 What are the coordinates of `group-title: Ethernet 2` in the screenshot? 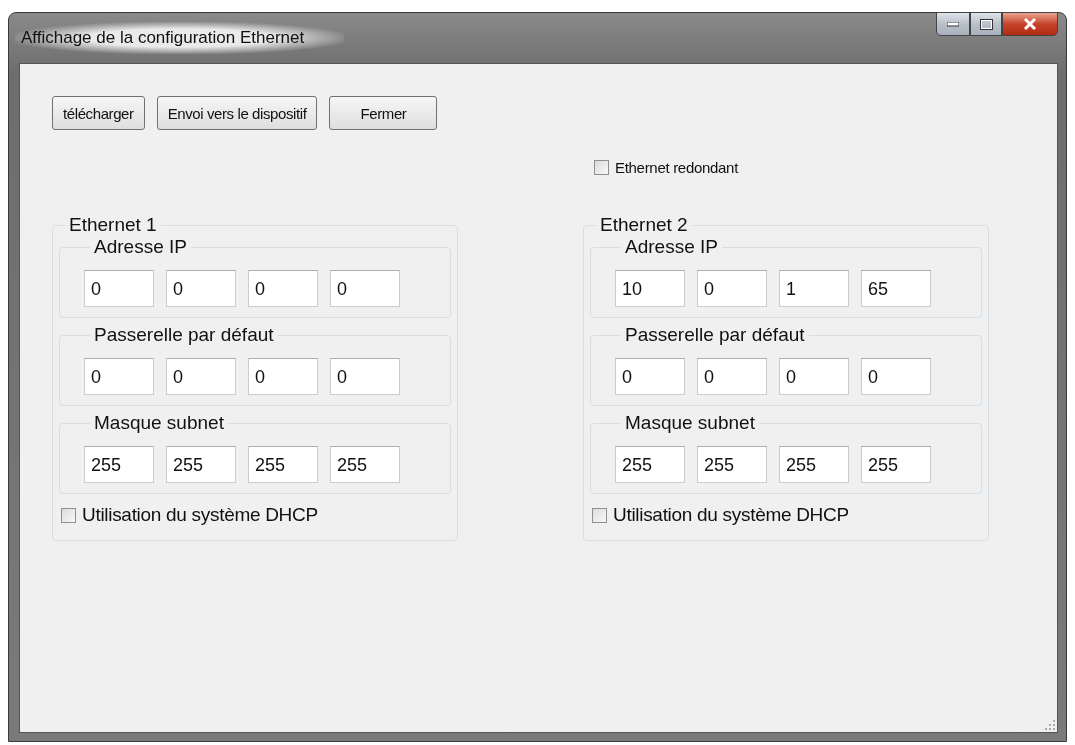 It's located at (644, 224).